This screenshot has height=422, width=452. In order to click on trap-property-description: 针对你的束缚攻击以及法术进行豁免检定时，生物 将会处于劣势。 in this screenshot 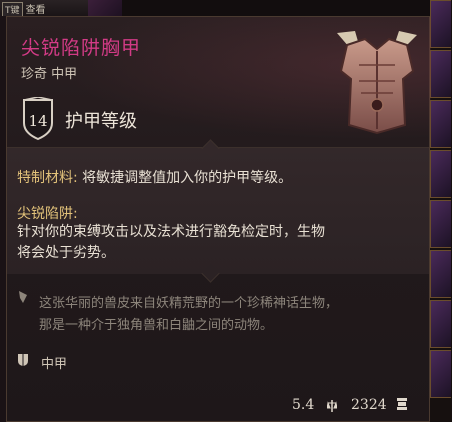, I will do `click(207, 243)`.